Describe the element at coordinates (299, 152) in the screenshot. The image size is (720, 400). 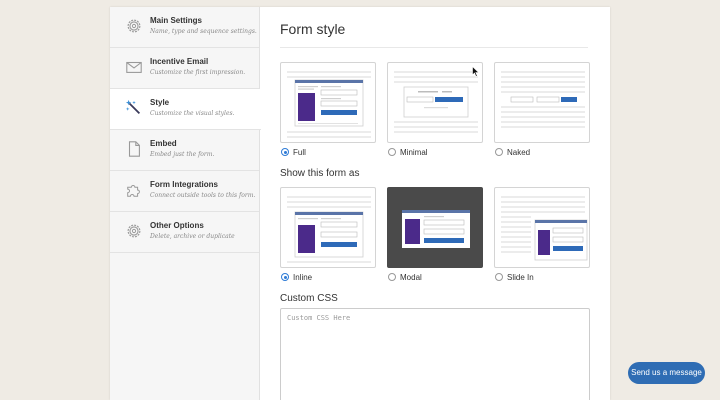
I see `option-label: Full` at that location.